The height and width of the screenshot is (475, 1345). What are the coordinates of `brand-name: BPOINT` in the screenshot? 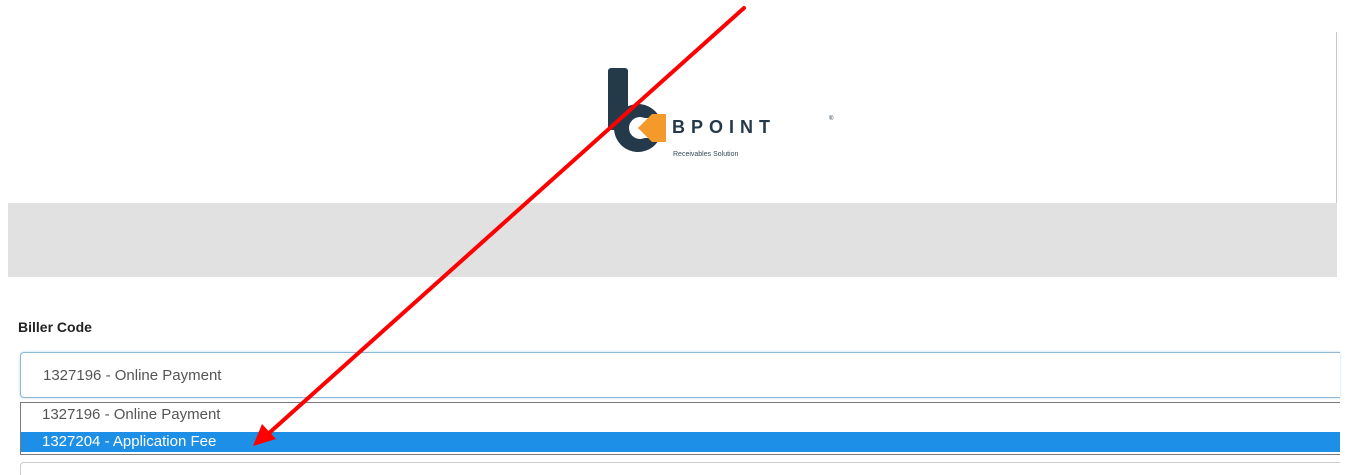 It's located at (724, 127).